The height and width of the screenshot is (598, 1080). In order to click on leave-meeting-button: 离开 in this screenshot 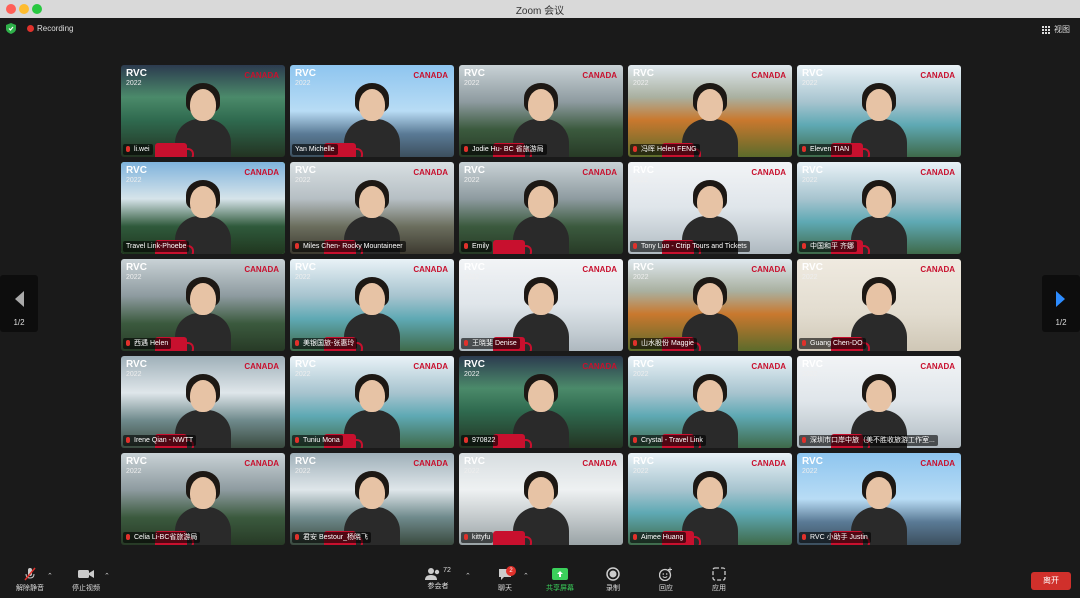, I will do `click(1051, 581)`.